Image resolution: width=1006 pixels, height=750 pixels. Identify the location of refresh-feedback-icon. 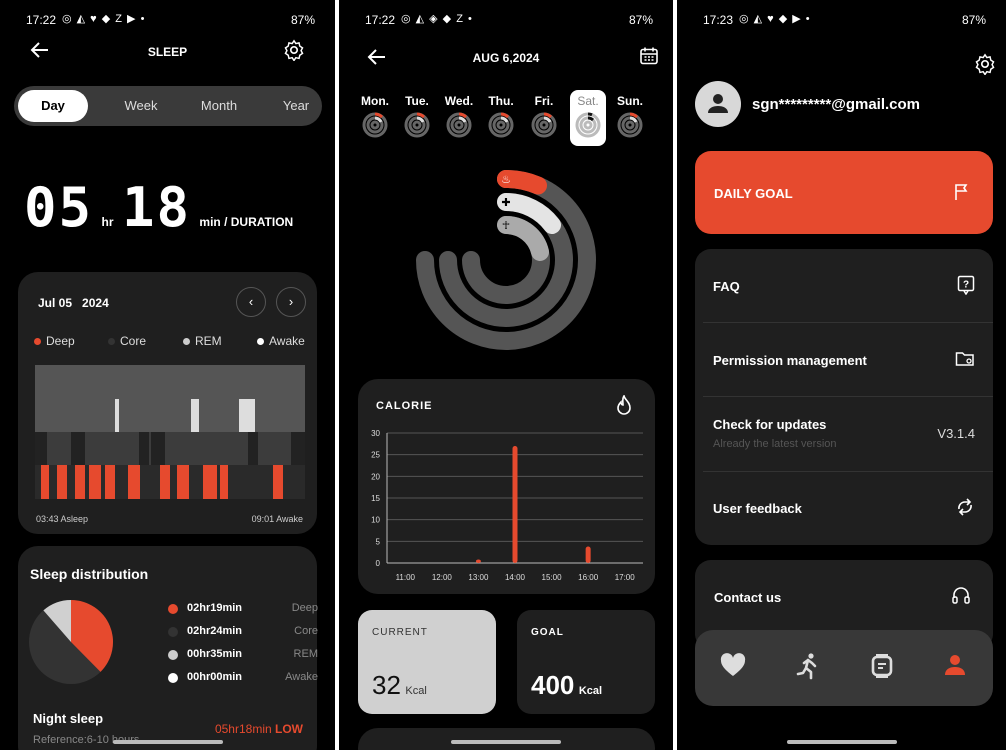
(965, 508).